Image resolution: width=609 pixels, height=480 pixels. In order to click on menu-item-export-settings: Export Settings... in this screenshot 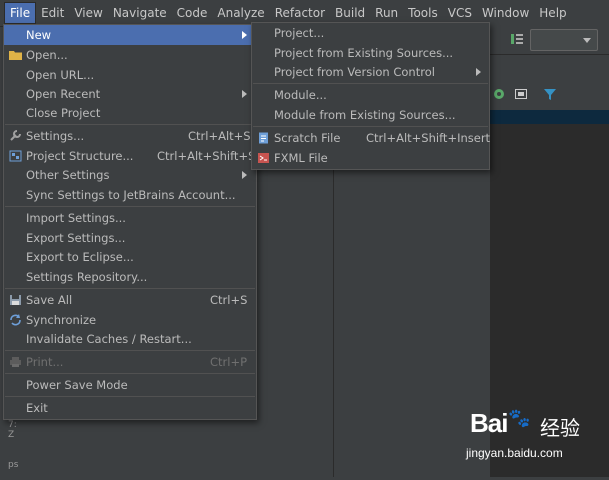, I will do `click(130, 238)`.